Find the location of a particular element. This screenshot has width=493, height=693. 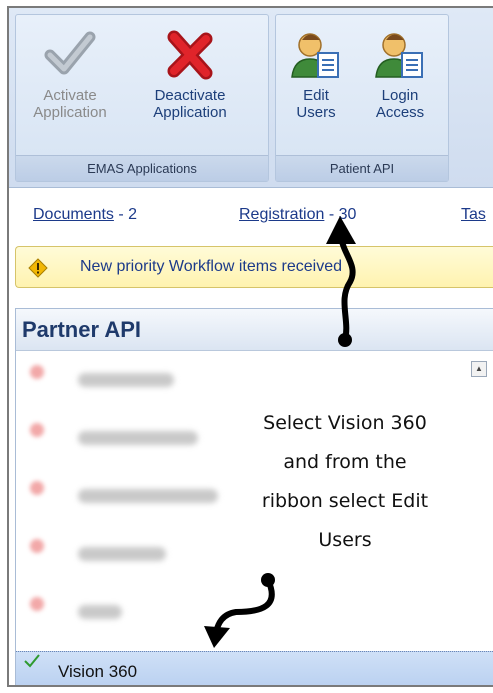

checkmark-icon is located at coordinates (70, 53).